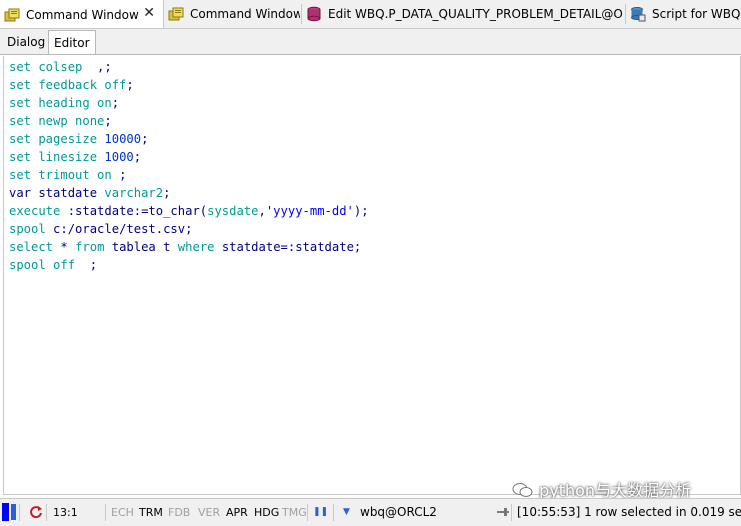 The height and width of the screenshot is (526, 741). I want to click on code-line: set heading on;, so click(189, 103).